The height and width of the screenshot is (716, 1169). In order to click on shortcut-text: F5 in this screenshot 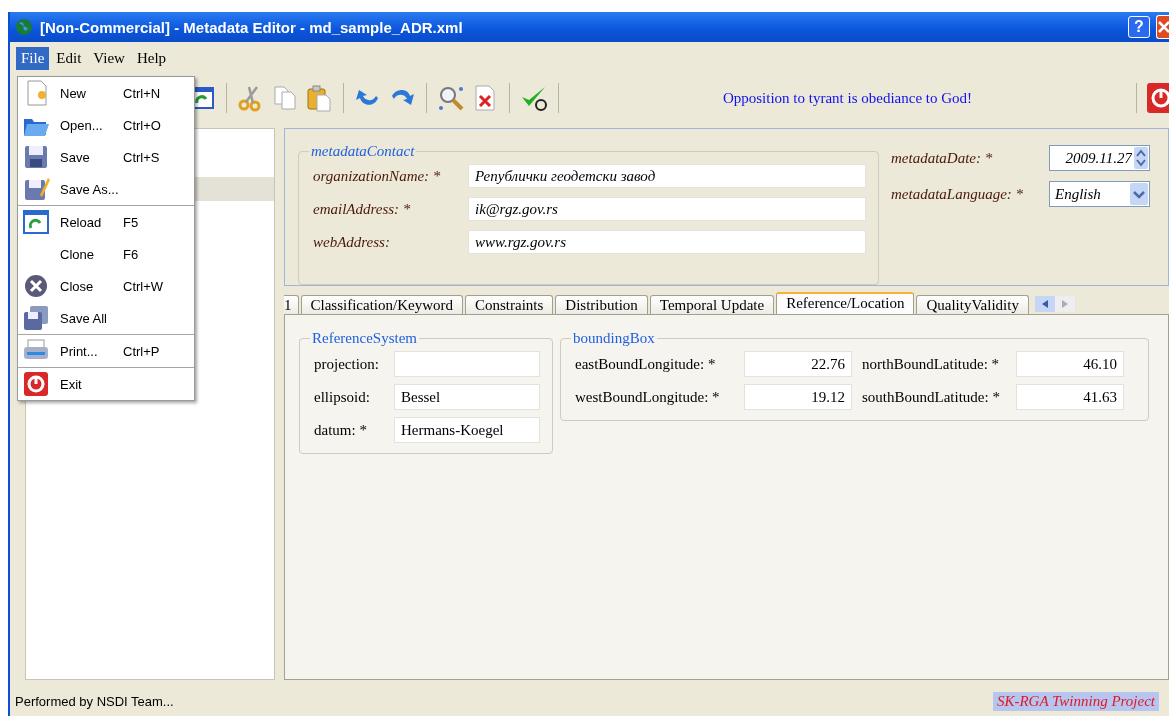, I will do `click(131, 222)`.